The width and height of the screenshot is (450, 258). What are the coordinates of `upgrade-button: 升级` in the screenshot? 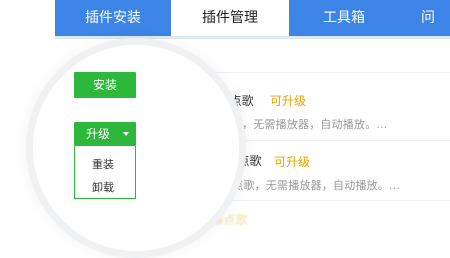 It's located at (105, 134).